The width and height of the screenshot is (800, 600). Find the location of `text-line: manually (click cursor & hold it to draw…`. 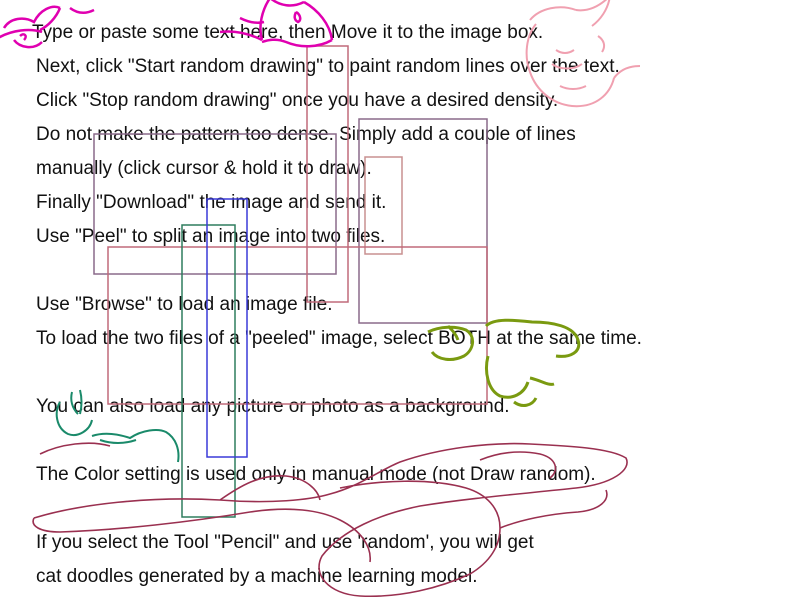

text-line: manually (click cursor & hold it to draw… is located at coordinates (204, 168).